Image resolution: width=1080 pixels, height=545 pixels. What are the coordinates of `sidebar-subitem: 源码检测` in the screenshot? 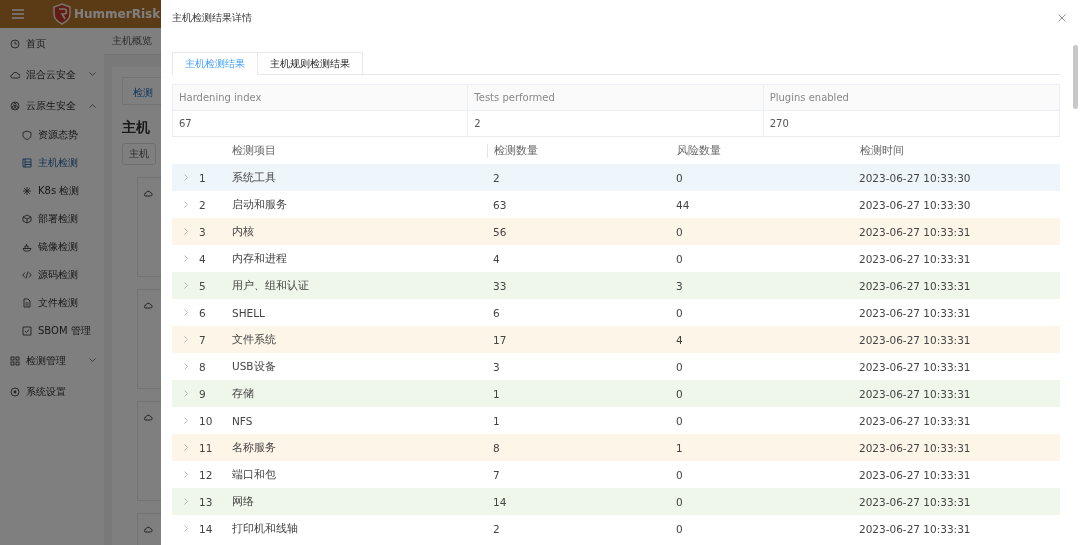 It's located at (52, 275).